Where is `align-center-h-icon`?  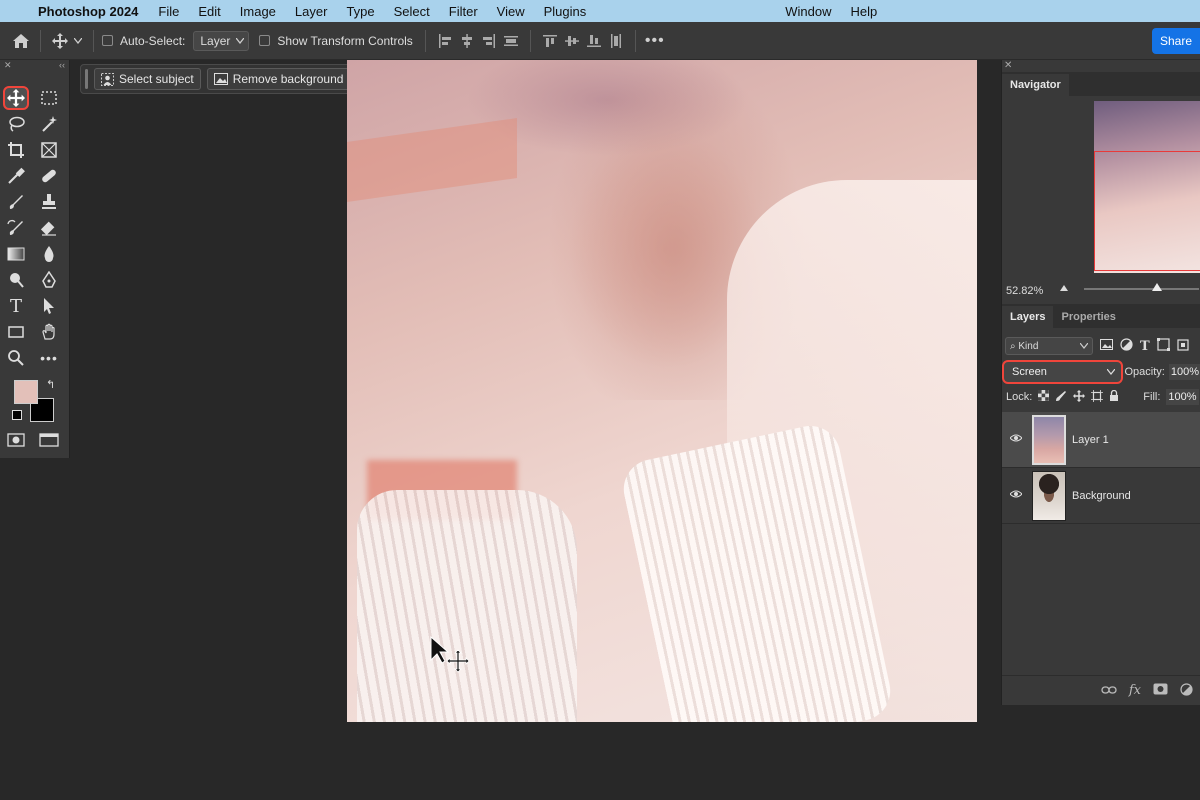 align-center-h-icon is located at coordinates (467, 41).